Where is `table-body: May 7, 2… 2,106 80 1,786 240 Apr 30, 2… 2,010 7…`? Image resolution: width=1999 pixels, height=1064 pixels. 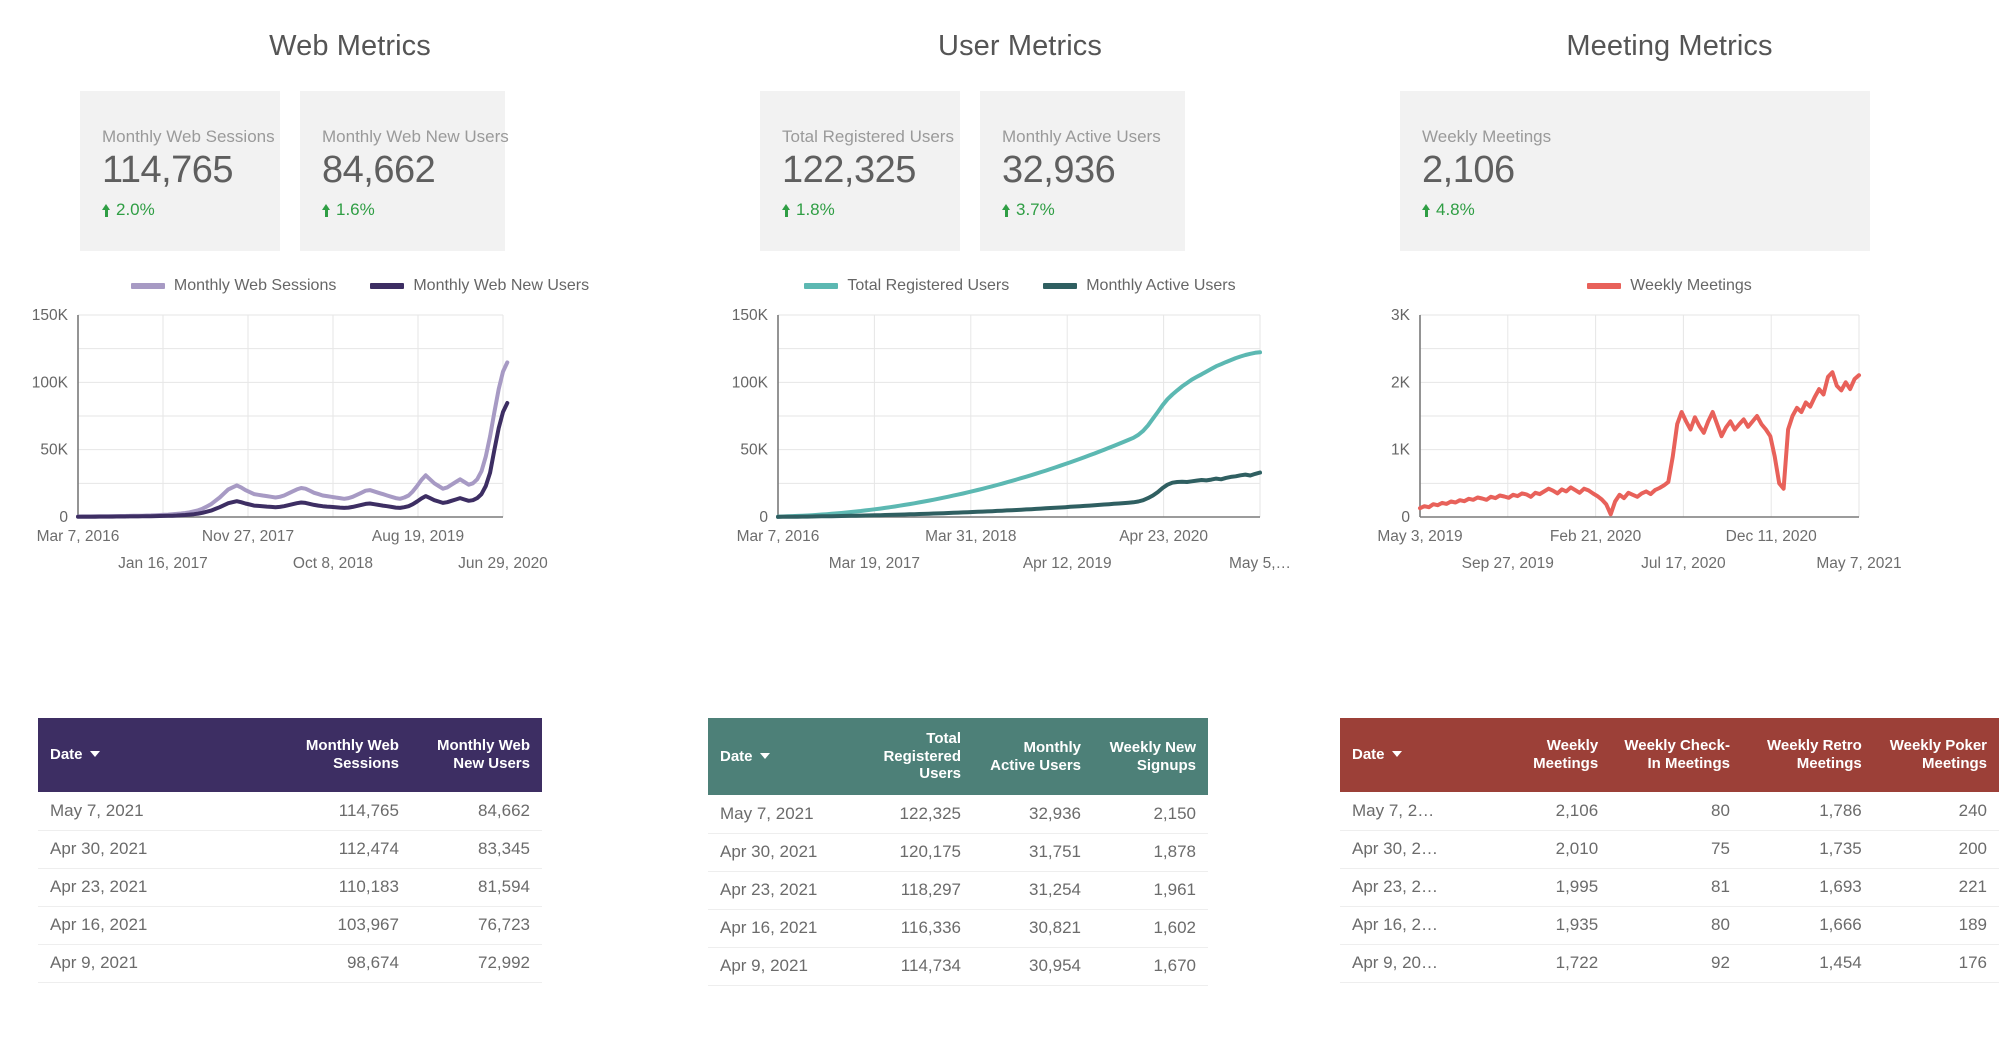
table-body: May 7, 2… 2,106 80 1,786 240 Apr 30, 2… 2,010 7… is located at coordinates (1669, 887).